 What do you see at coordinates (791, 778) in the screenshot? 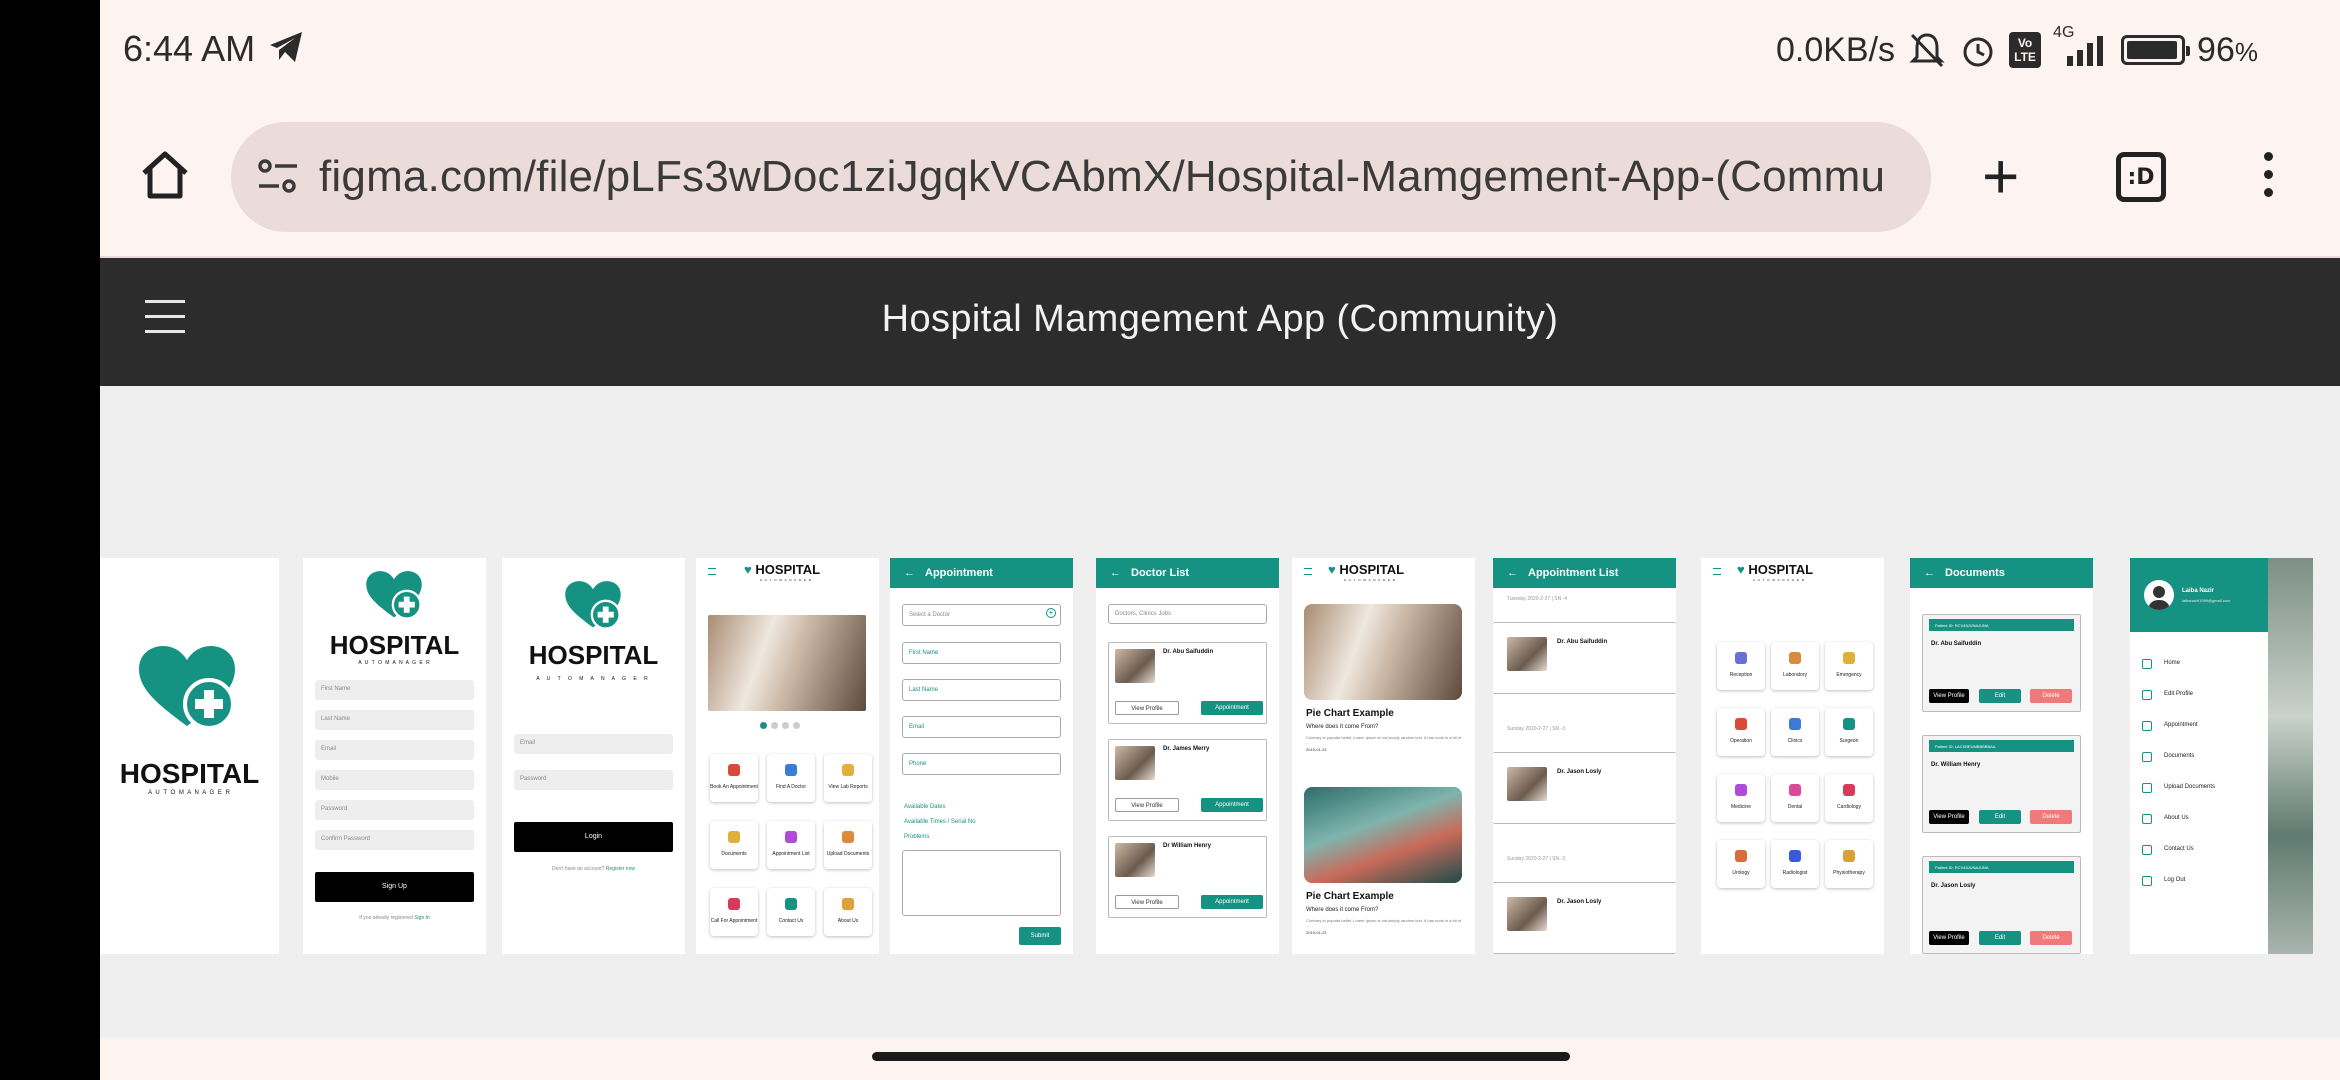
I see `home-tile: Find A Doctor` at bounding box center [791, 778].